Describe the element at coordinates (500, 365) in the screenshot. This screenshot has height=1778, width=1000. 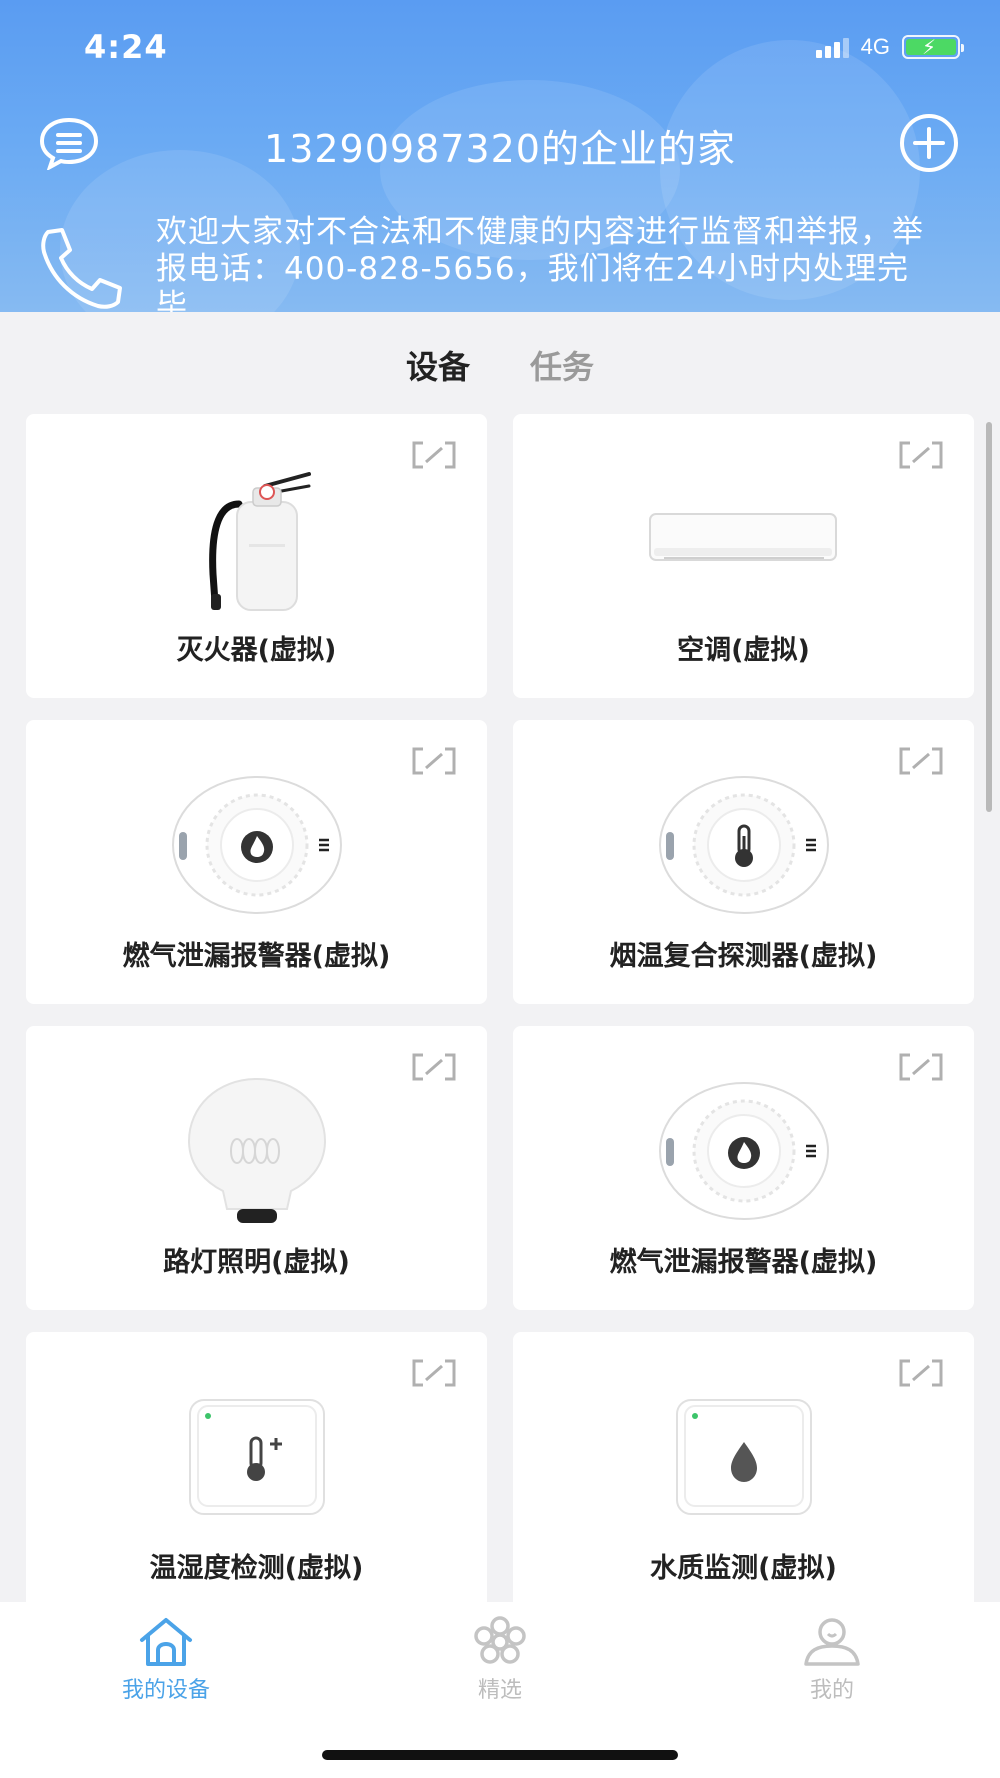
I see `tab-bar: 设备 任务` at that location.